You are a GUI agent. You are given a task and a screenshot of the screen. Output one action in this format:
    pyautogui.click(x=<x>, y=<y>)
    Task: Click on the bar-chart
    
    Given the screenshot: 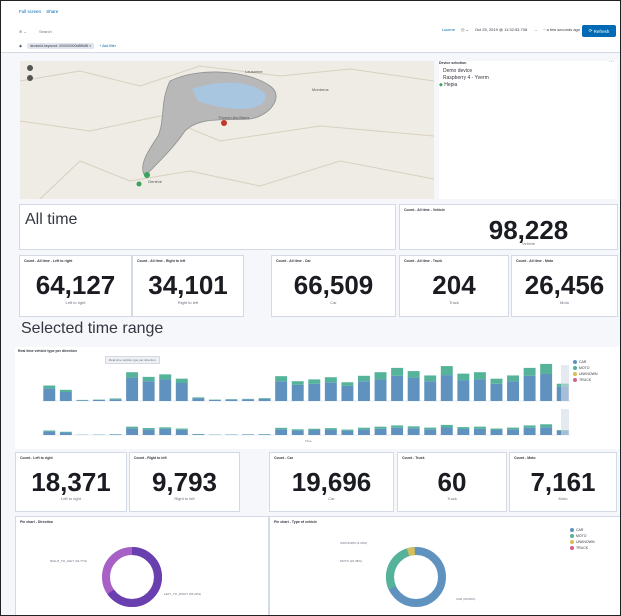 What is the action you would take?
    pyautogui.click(x=295, y=401)
    